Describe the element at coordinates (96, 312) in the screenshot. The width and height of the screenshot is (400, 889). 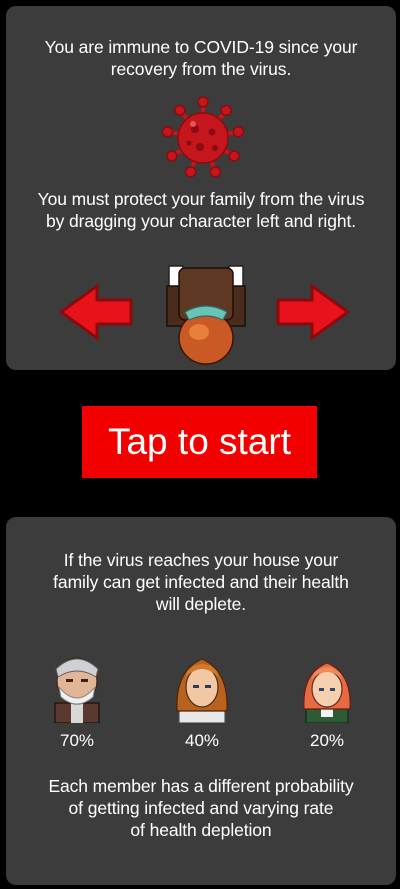
I see `arrow-left-icon` at that location.